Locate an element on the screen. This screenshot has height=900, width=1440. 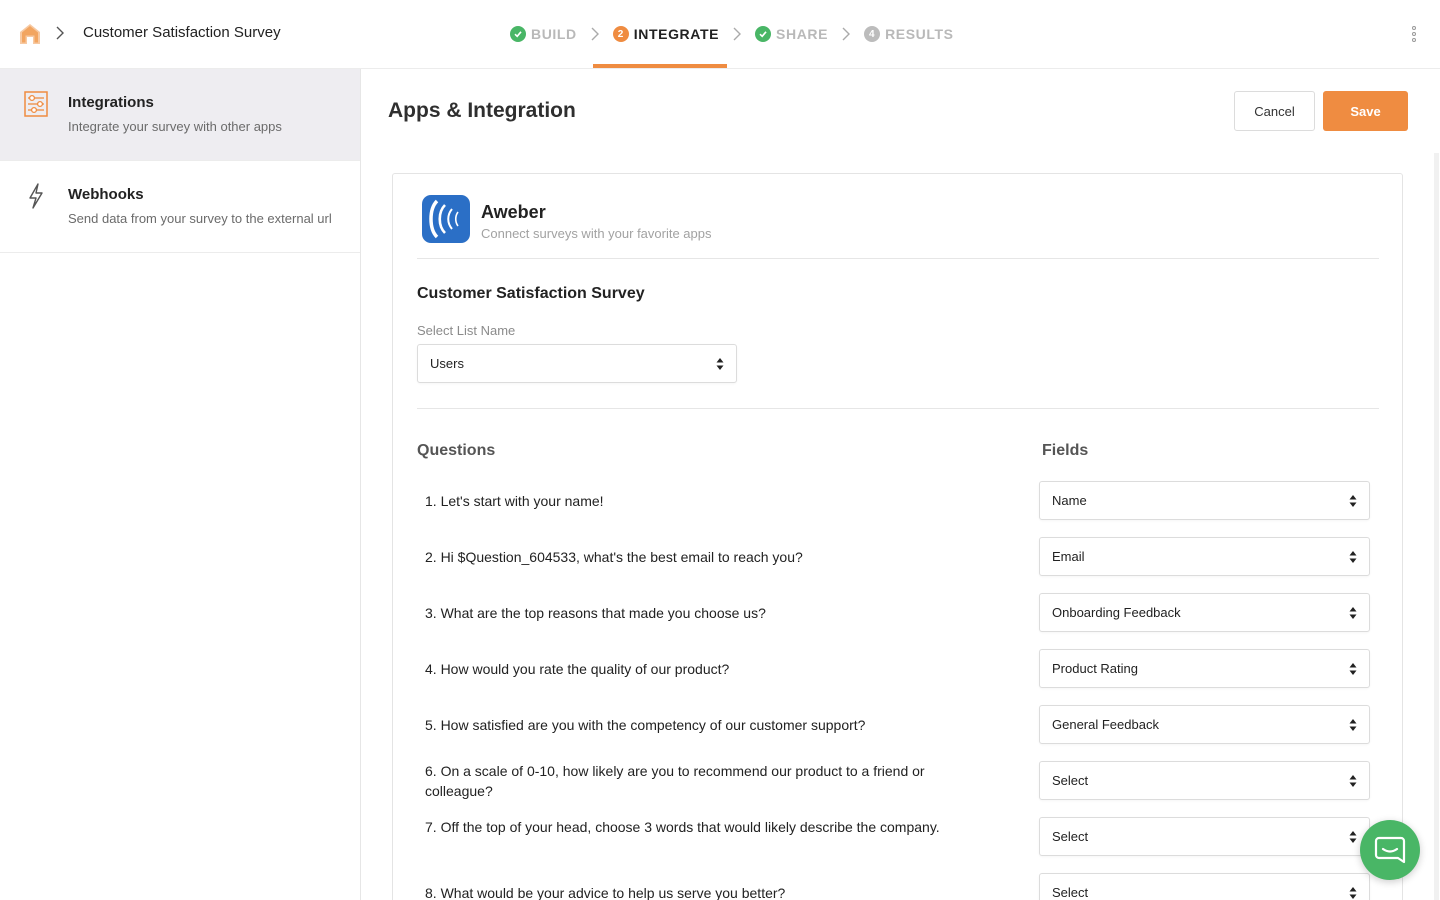
step-number-badge: 4 is located at coordinates (872, 34).